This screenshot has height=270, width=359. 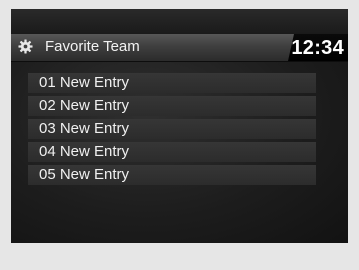 I want to click on list-item-label: 03 New Entry, so click(x=84, y=128).